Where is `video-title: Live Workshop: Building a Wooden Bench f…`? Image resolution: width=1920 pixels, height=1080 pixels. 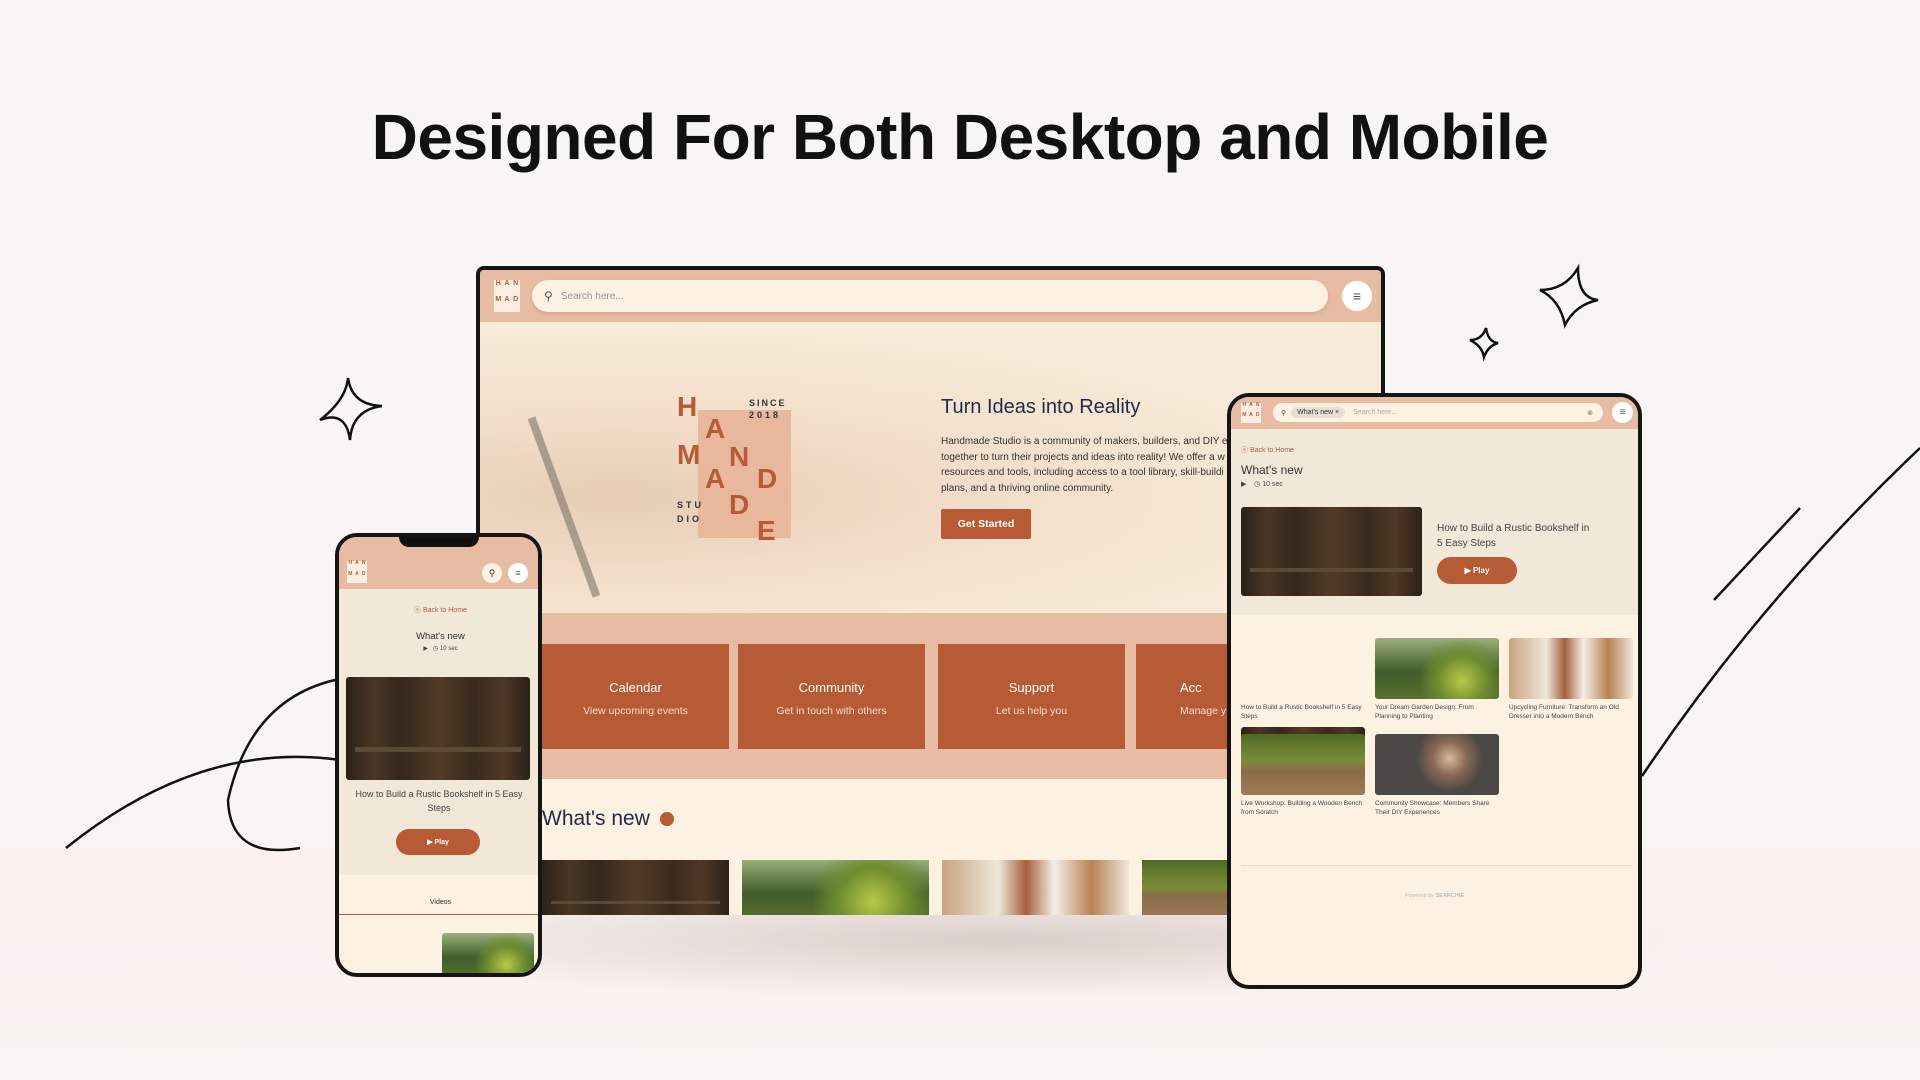 video-title: Live Workshop: Building a Wooden Bench f… is located at coordinates (1303, 808).